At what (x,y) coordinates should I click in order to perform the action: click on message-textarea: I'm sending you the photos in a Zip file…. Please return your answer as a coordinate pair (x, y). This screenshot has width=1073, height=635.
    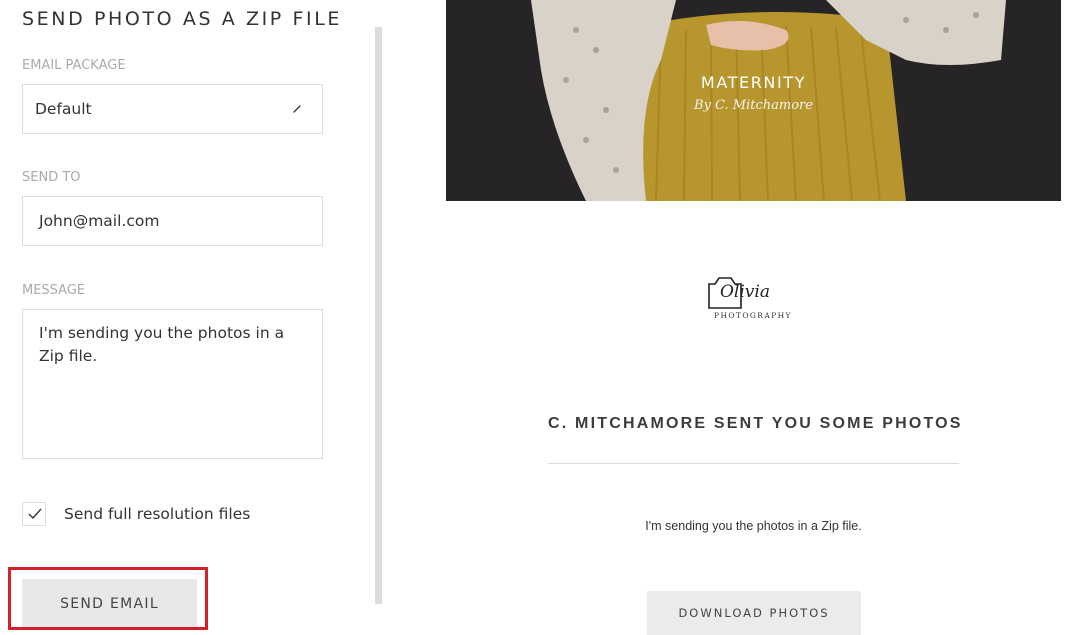
    Looking at the image, I should click on (172, 384).